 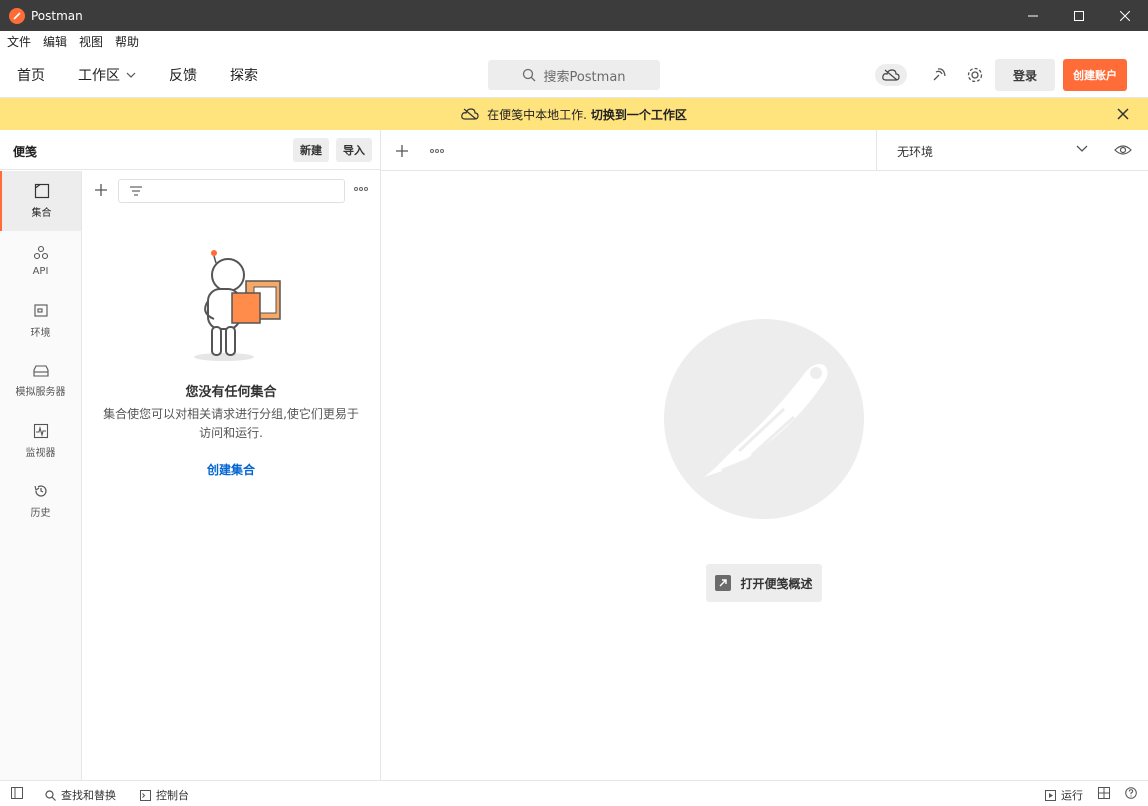 I want to click on layout-icon, so click(x=1104, y=793).